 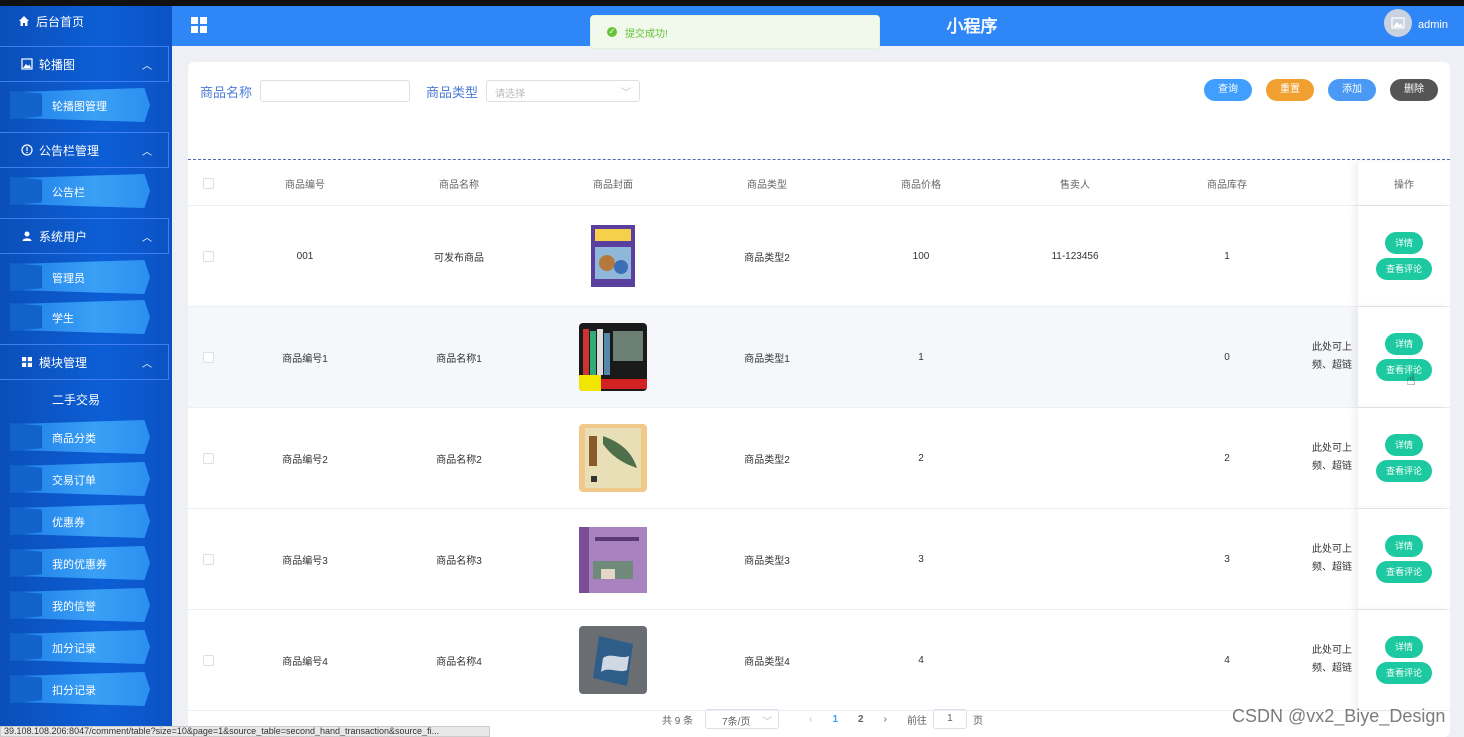 What do you see at coordinates (1075, 256) in the screenshot?
I see `cell-seller: 11-123456` at bounding box center [1075, 256].